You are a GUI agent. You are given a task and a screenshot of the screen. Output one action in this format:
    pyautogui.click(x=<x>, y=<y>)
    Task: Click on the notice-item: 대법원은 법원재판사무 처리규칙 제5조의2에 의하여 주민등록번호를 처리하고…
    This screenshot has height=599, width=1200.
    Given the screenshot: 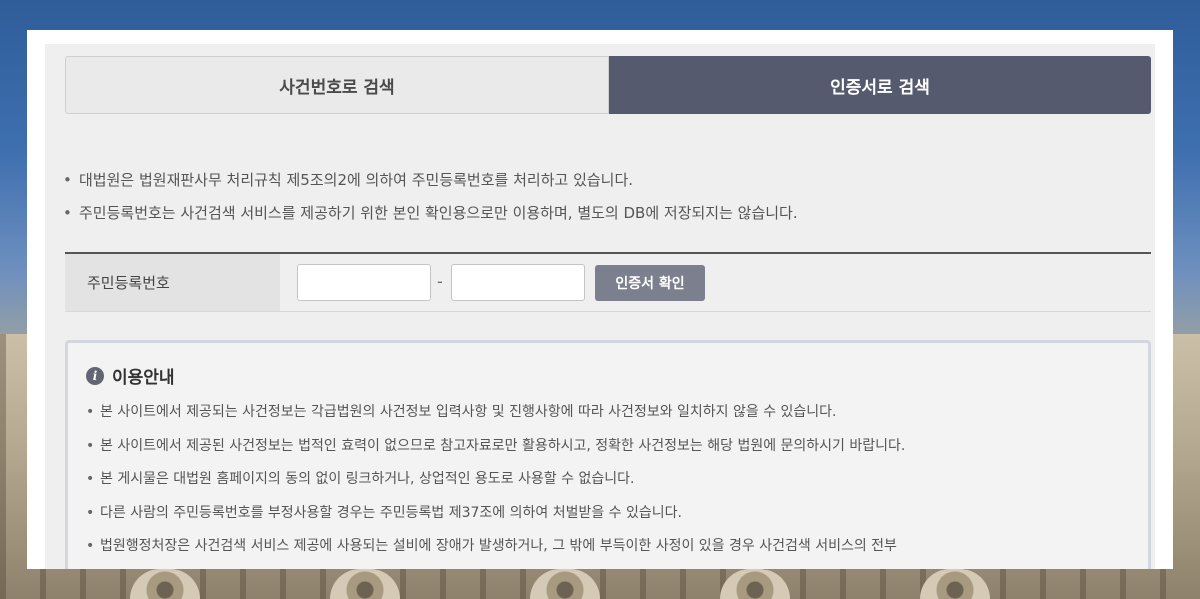 What is the action you would take?
    pyautogui.click(x=430, y=185)
    